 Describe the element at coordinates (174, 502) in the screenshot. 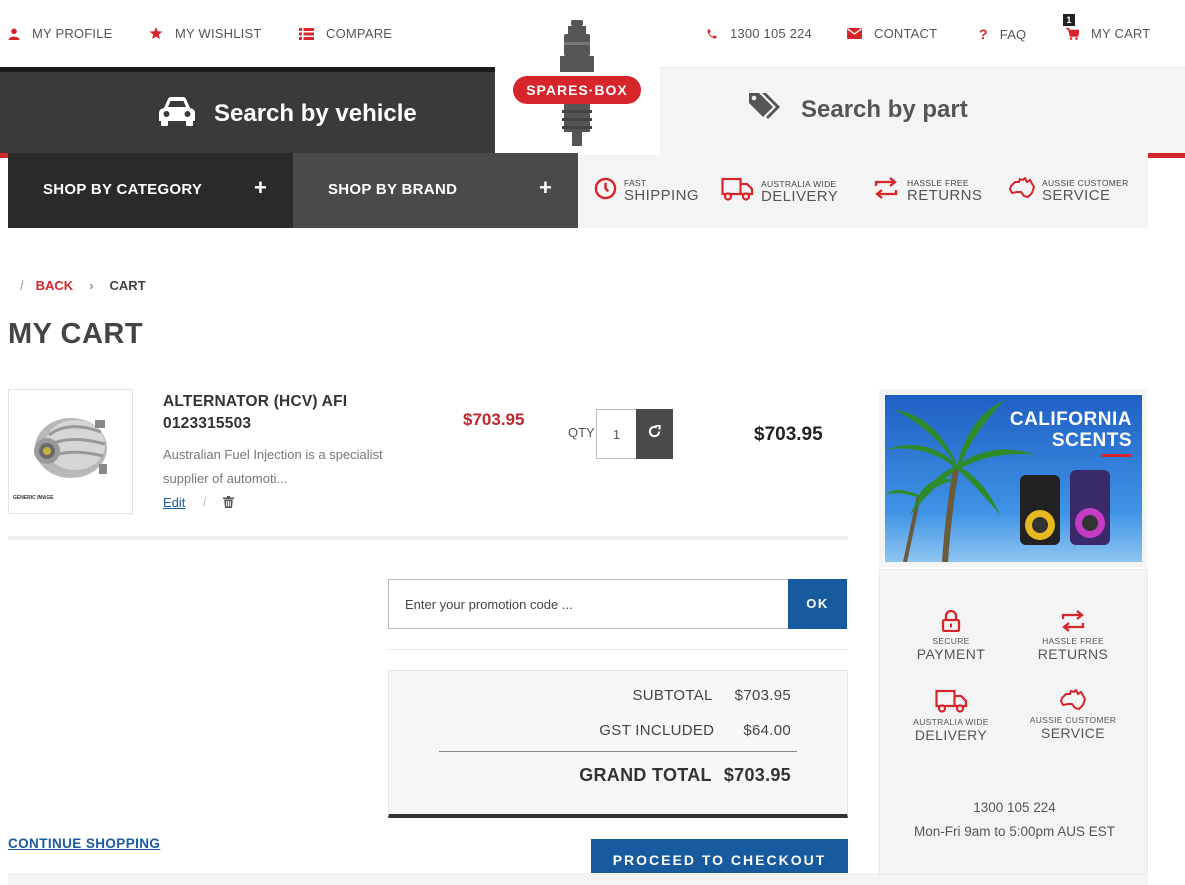

I see `edit-item-link: Edit` at that location.